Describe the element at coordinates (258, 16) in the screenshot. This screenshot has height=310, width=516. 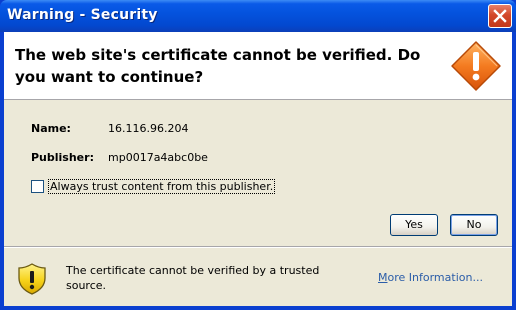
I see `title-bar: Warning - Security` at that location.